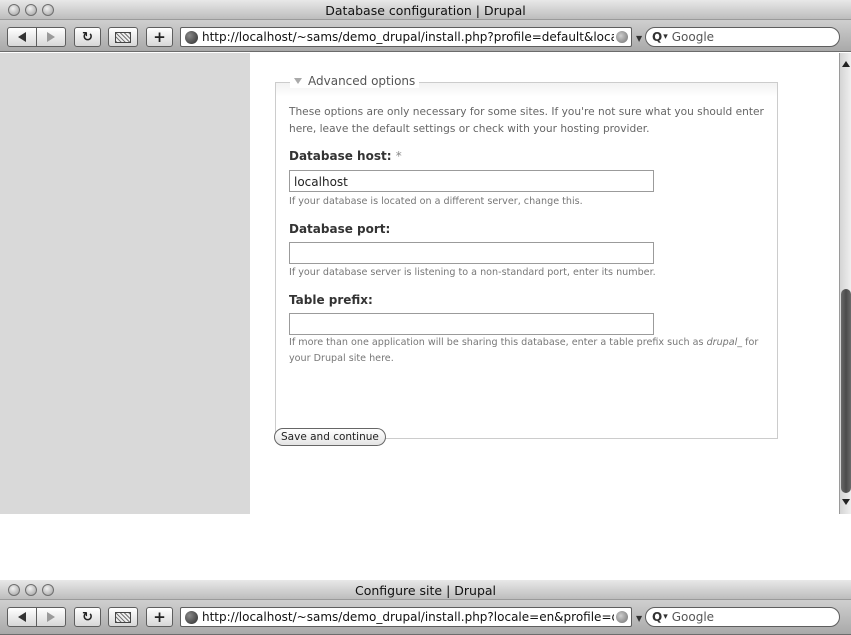 This screenshot has height=635, width=851. I want to click on scrollbar-thumb, so click(846, 391).